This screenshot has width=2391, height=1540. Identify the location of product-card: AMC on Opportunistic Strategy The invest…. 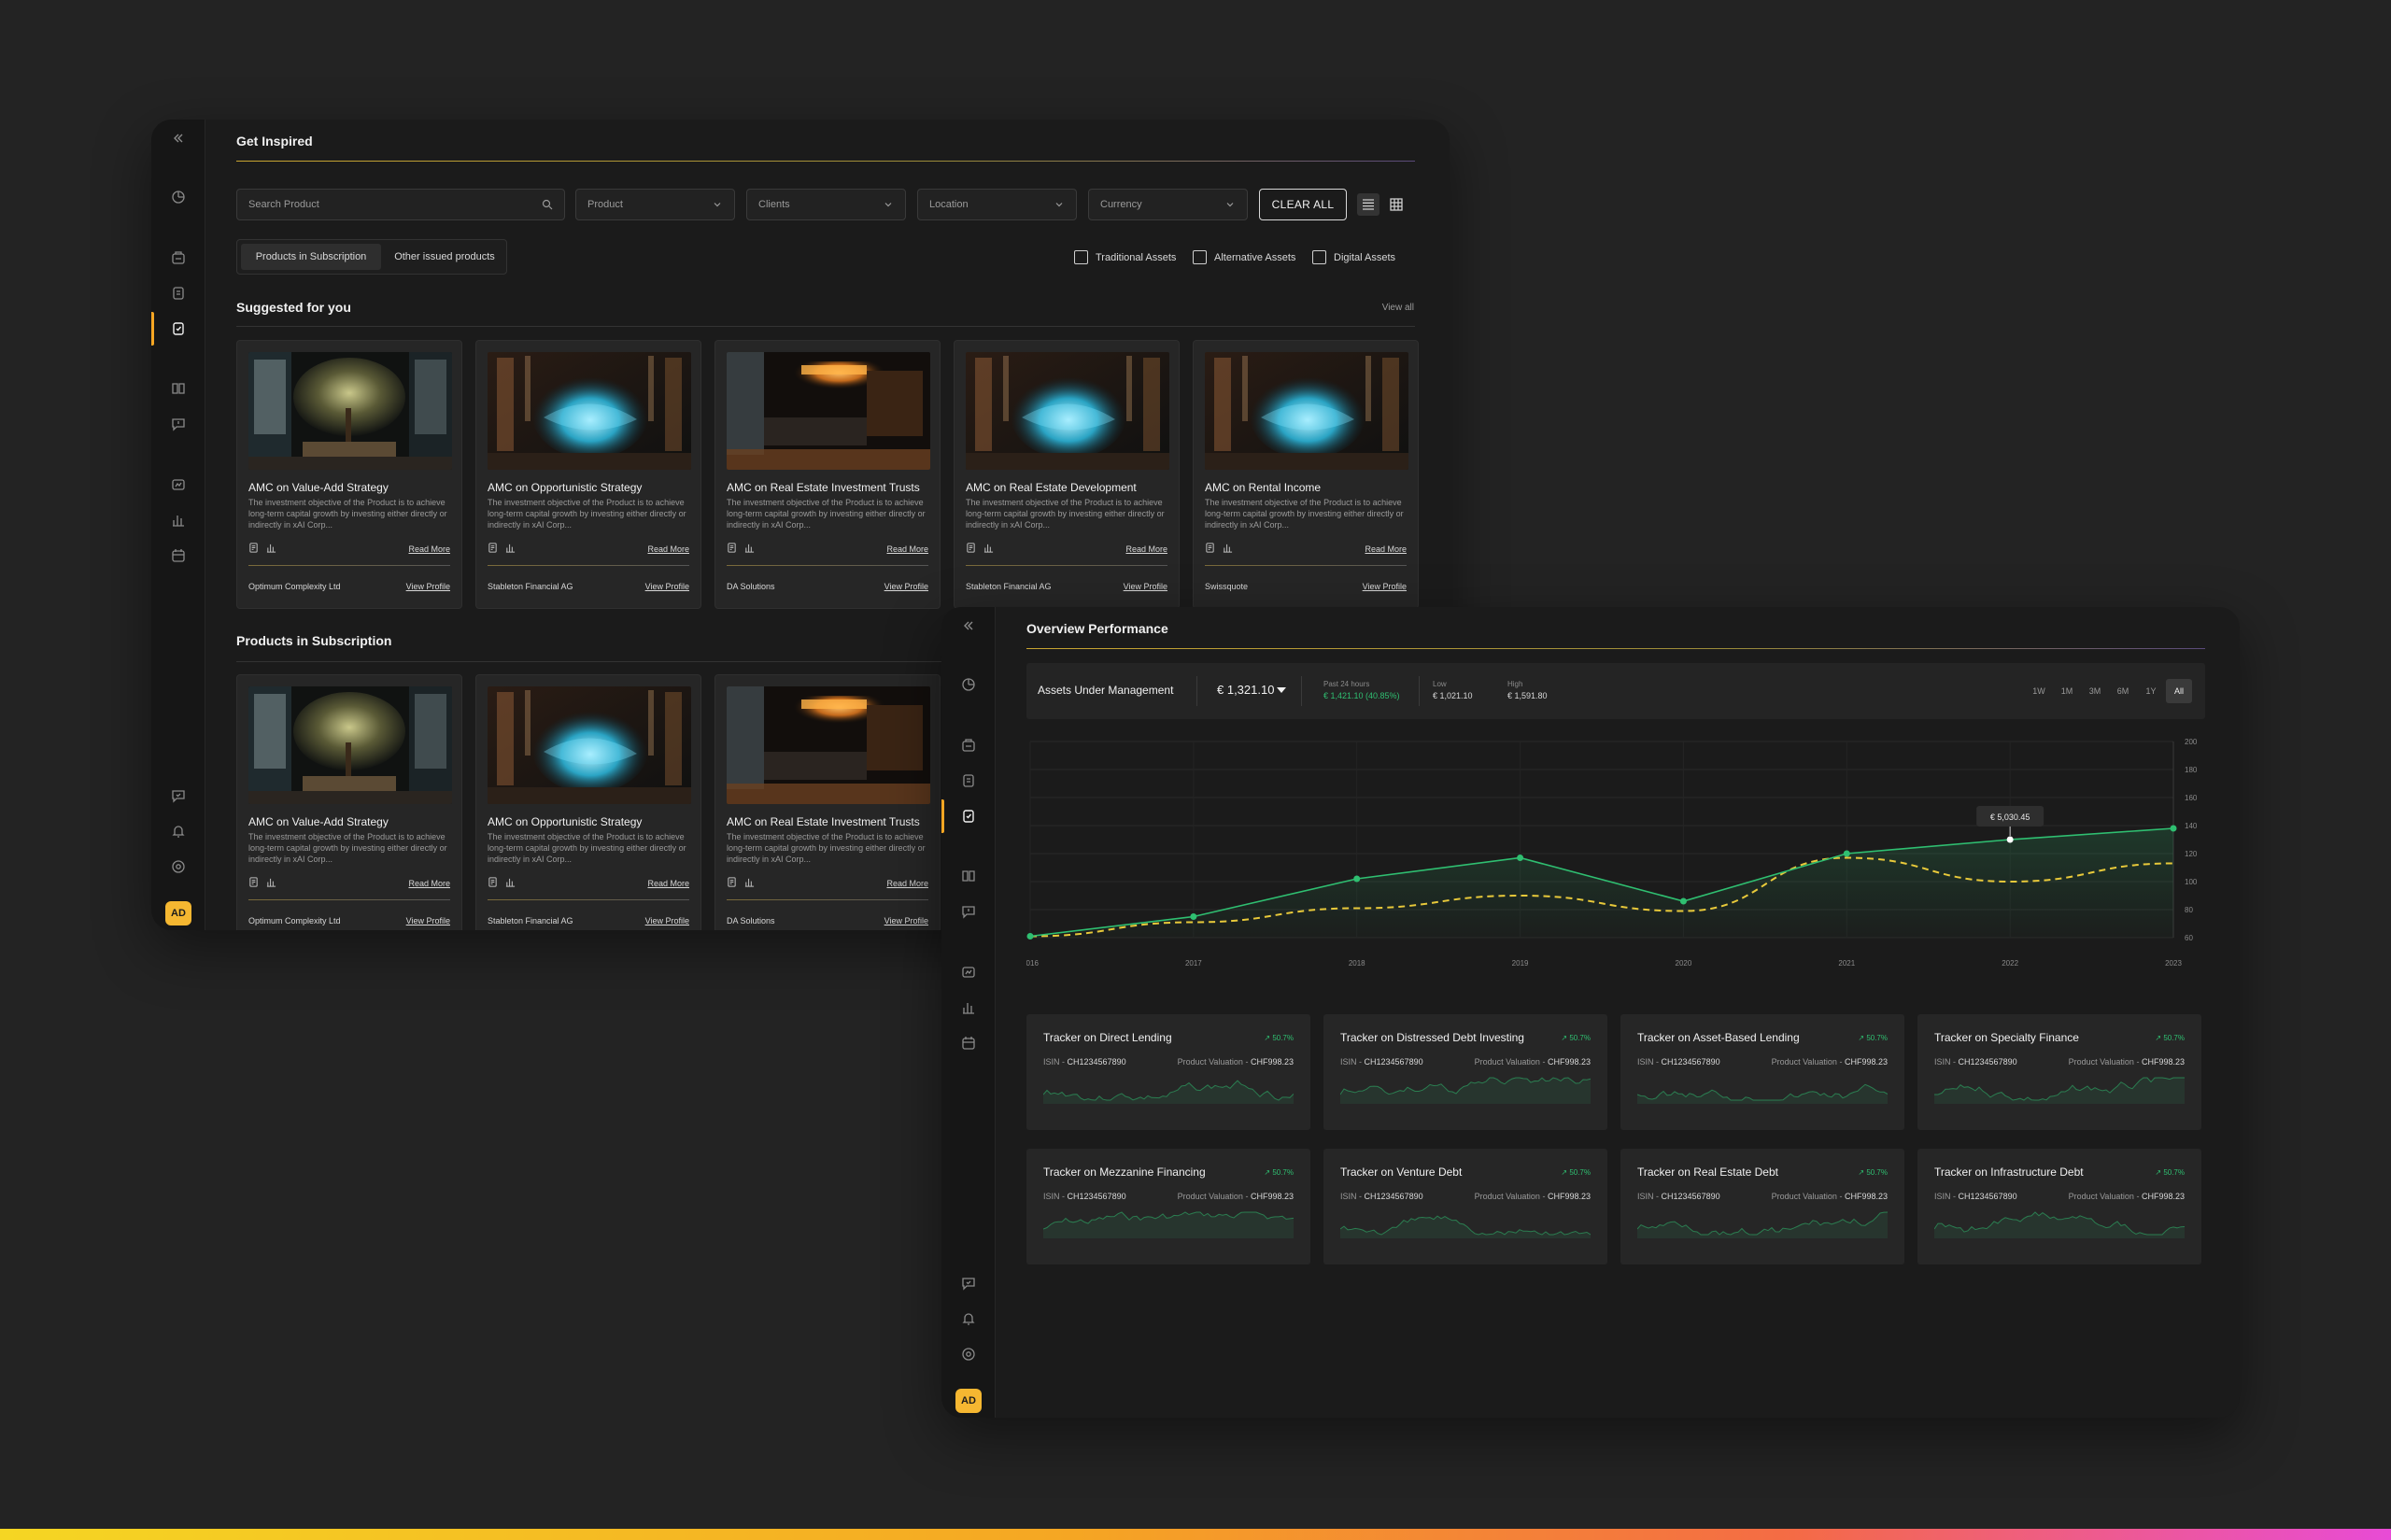
(588, 474).